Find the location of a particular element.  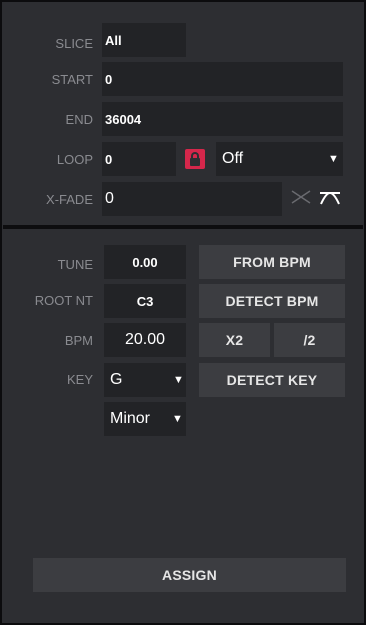

tune-label: TUNE is located at coordinates (75, 264).